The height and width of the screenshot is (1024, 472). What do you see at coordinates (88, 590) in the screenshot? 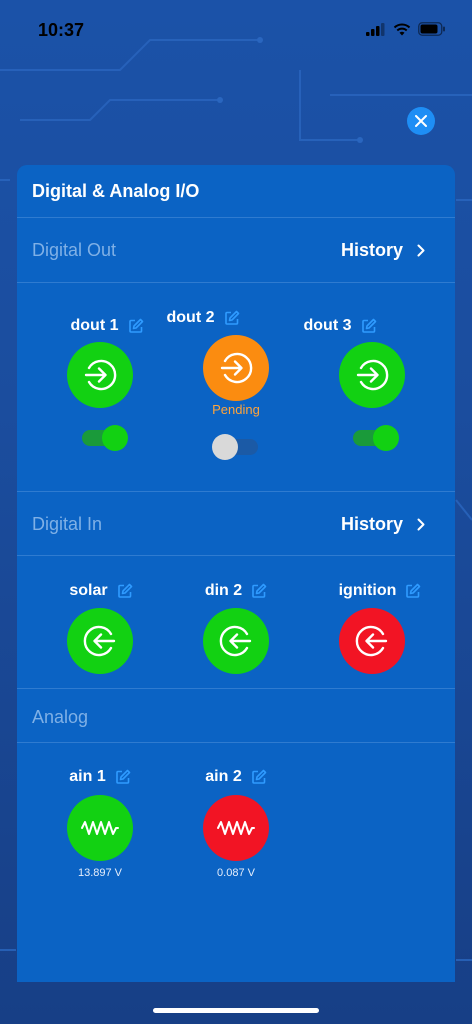
I see `din-solar-label: solar` at bounding box center [88, 590].